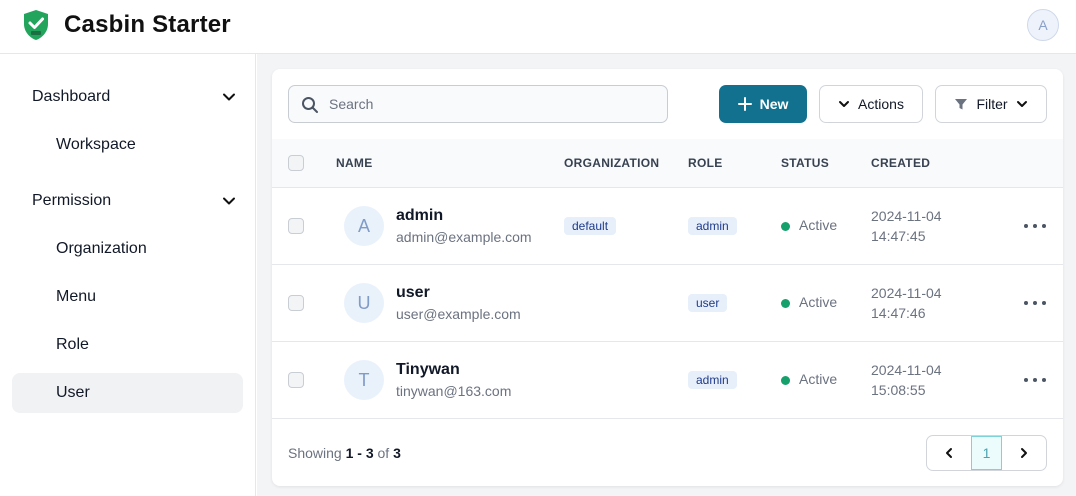 Image resolution: width=1076 pixels, height=496 pixels. I want to click on avatar: U, so click(364, 303).